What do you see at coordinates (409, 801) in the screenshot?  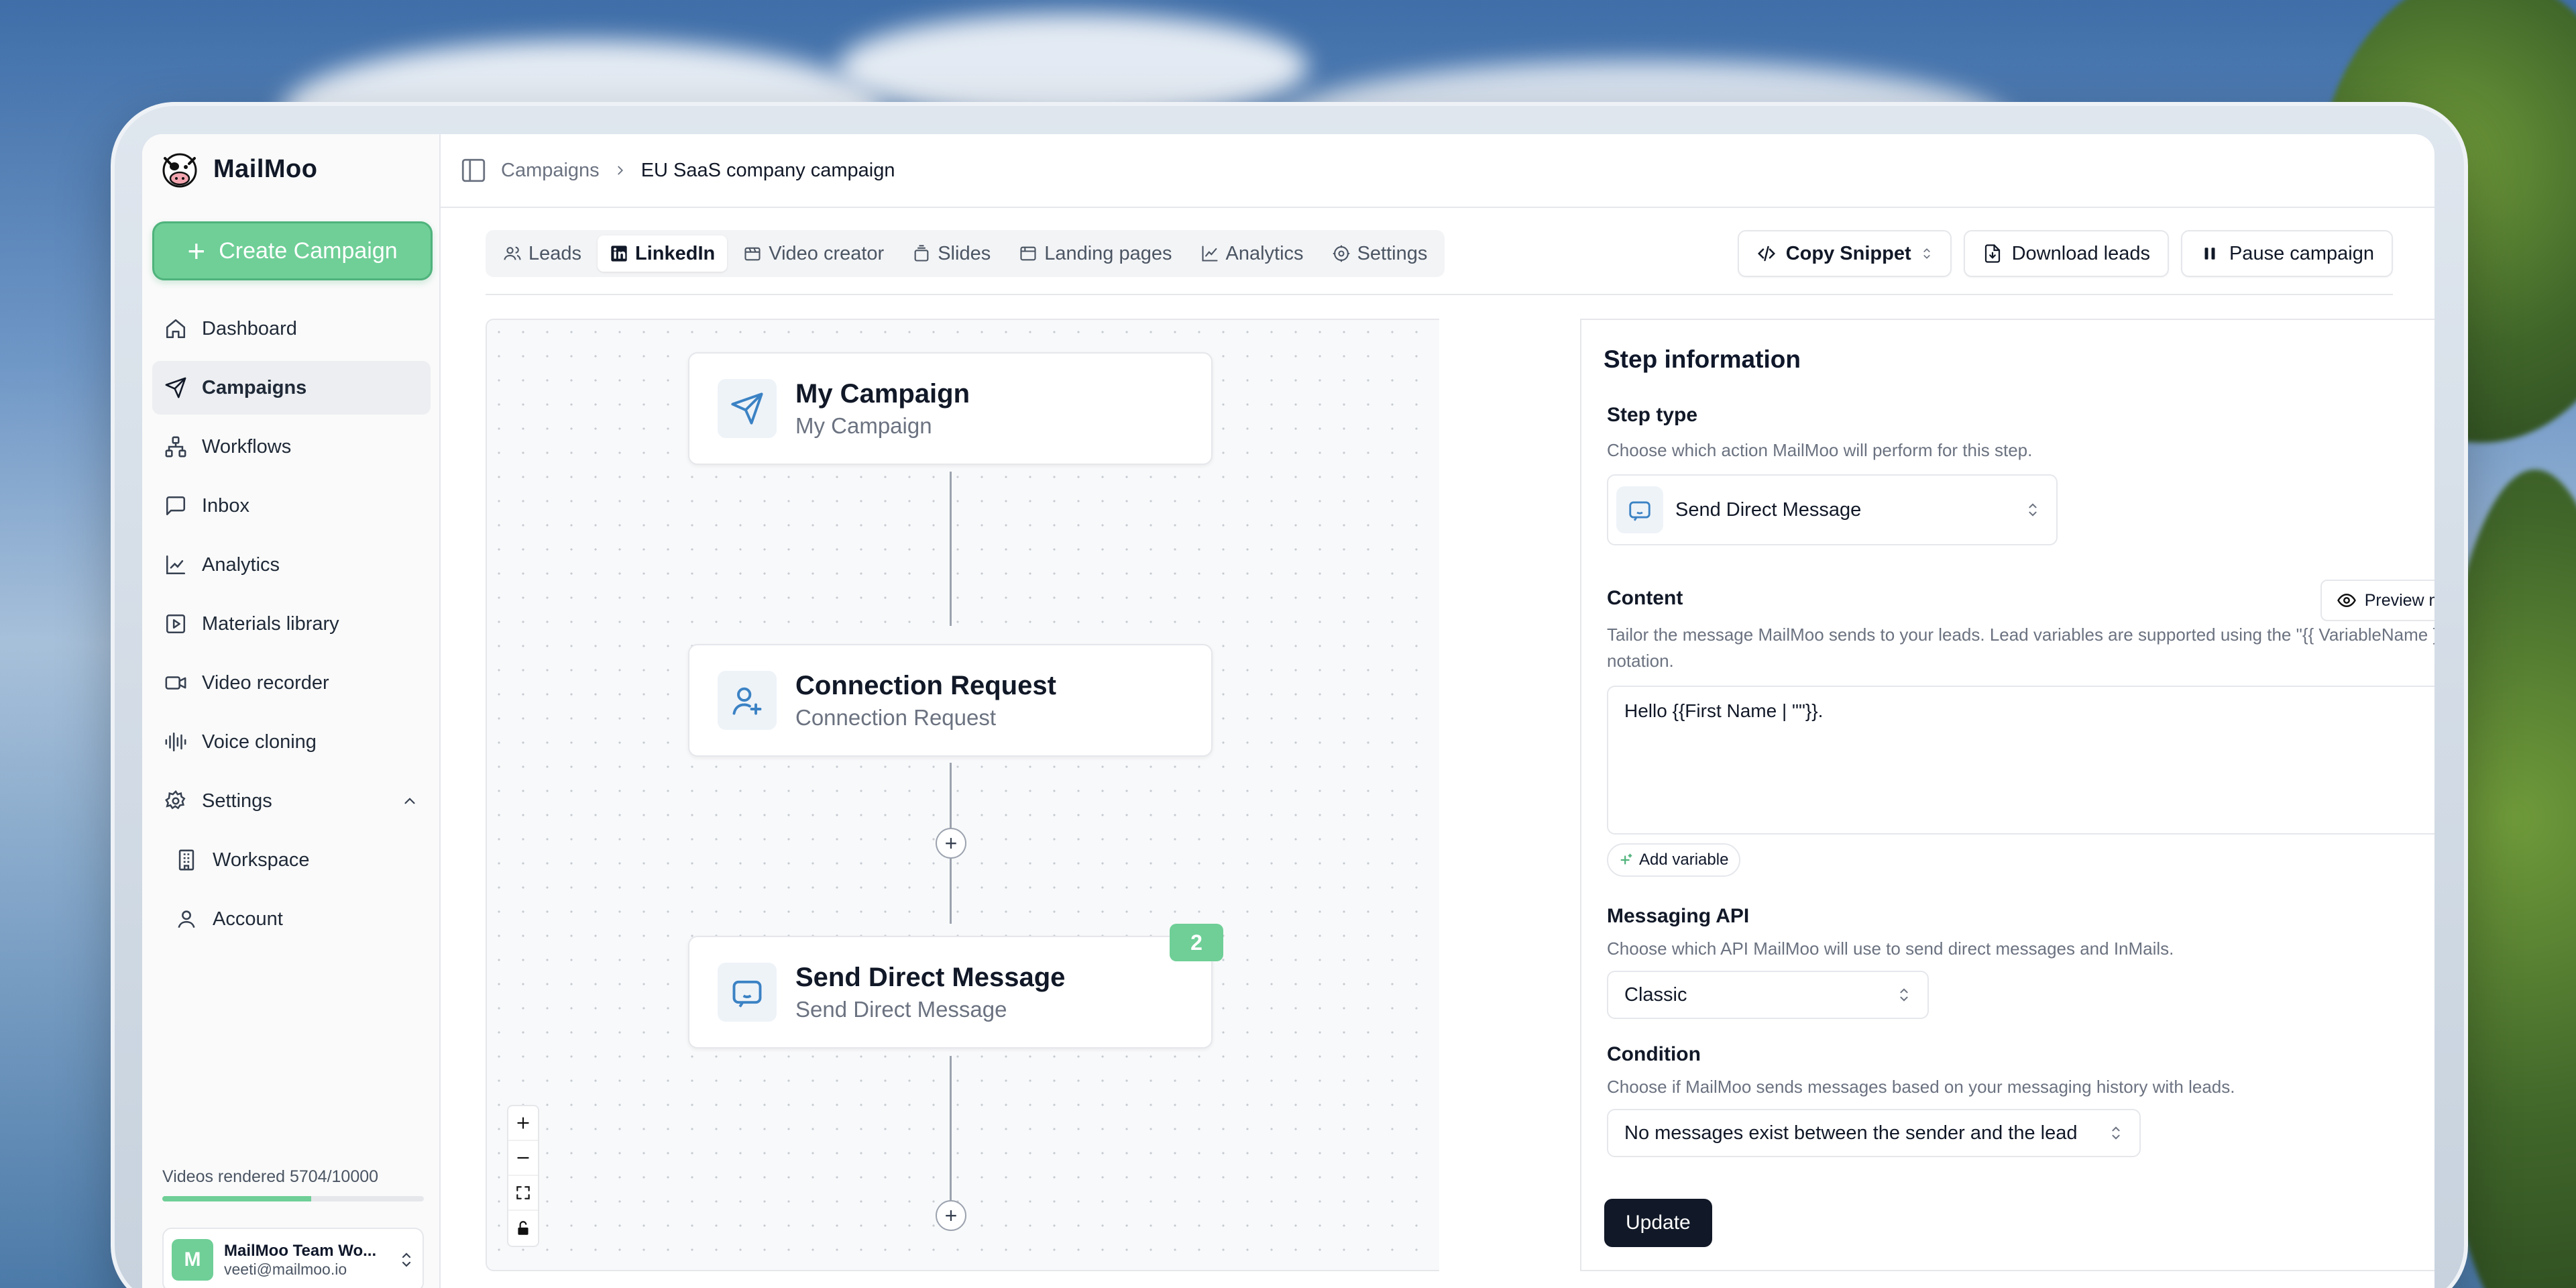 I see `chevron-up-icon` at bounding box center [409, 801].